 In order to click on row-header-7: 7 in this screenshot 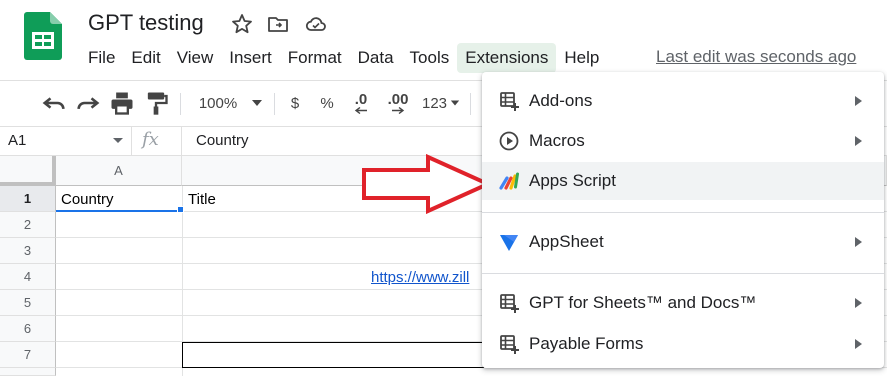, I will do `click(28, 355)`.